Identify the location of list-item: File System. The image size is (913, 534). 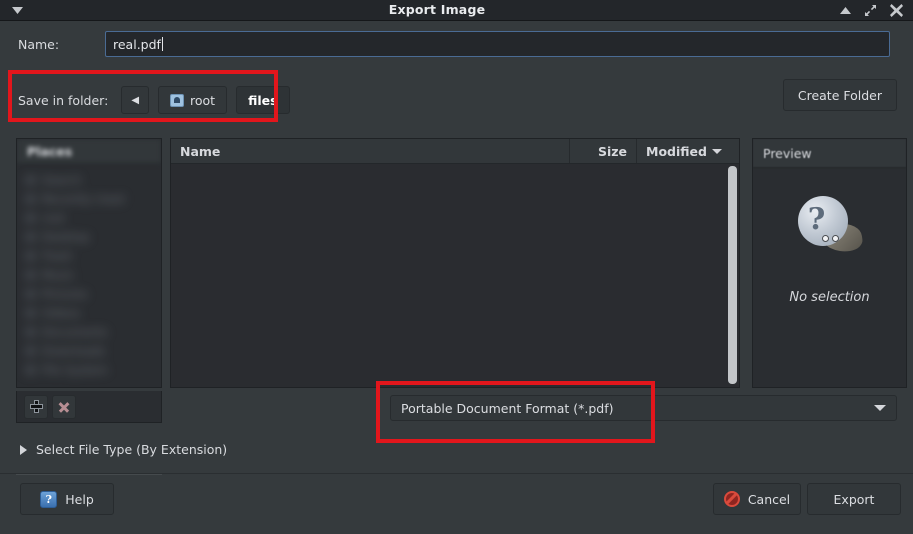
(89, 369).